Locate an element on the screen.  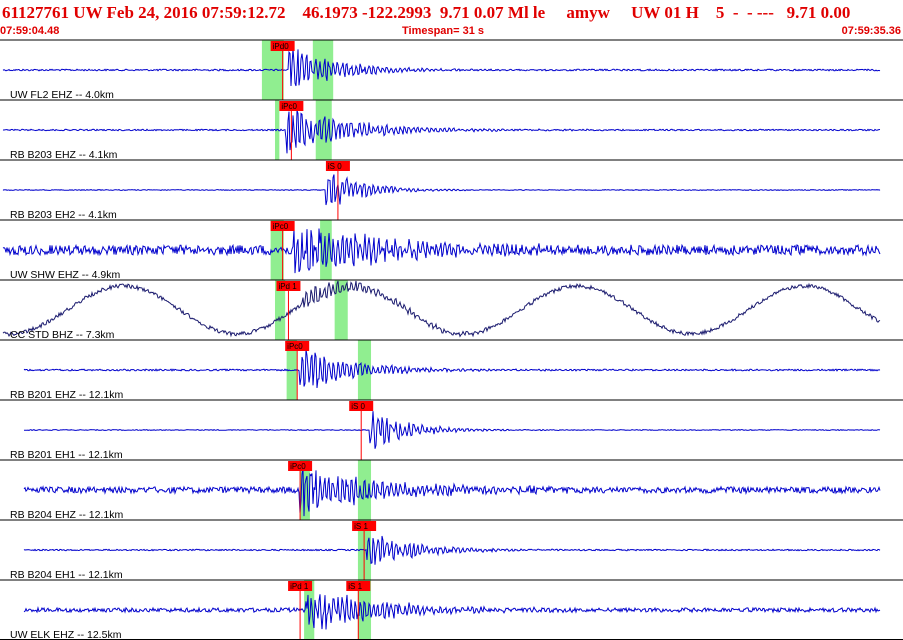
station-label: UW SHW EHZ -- 4.9km is located at coordinates (65, 275).